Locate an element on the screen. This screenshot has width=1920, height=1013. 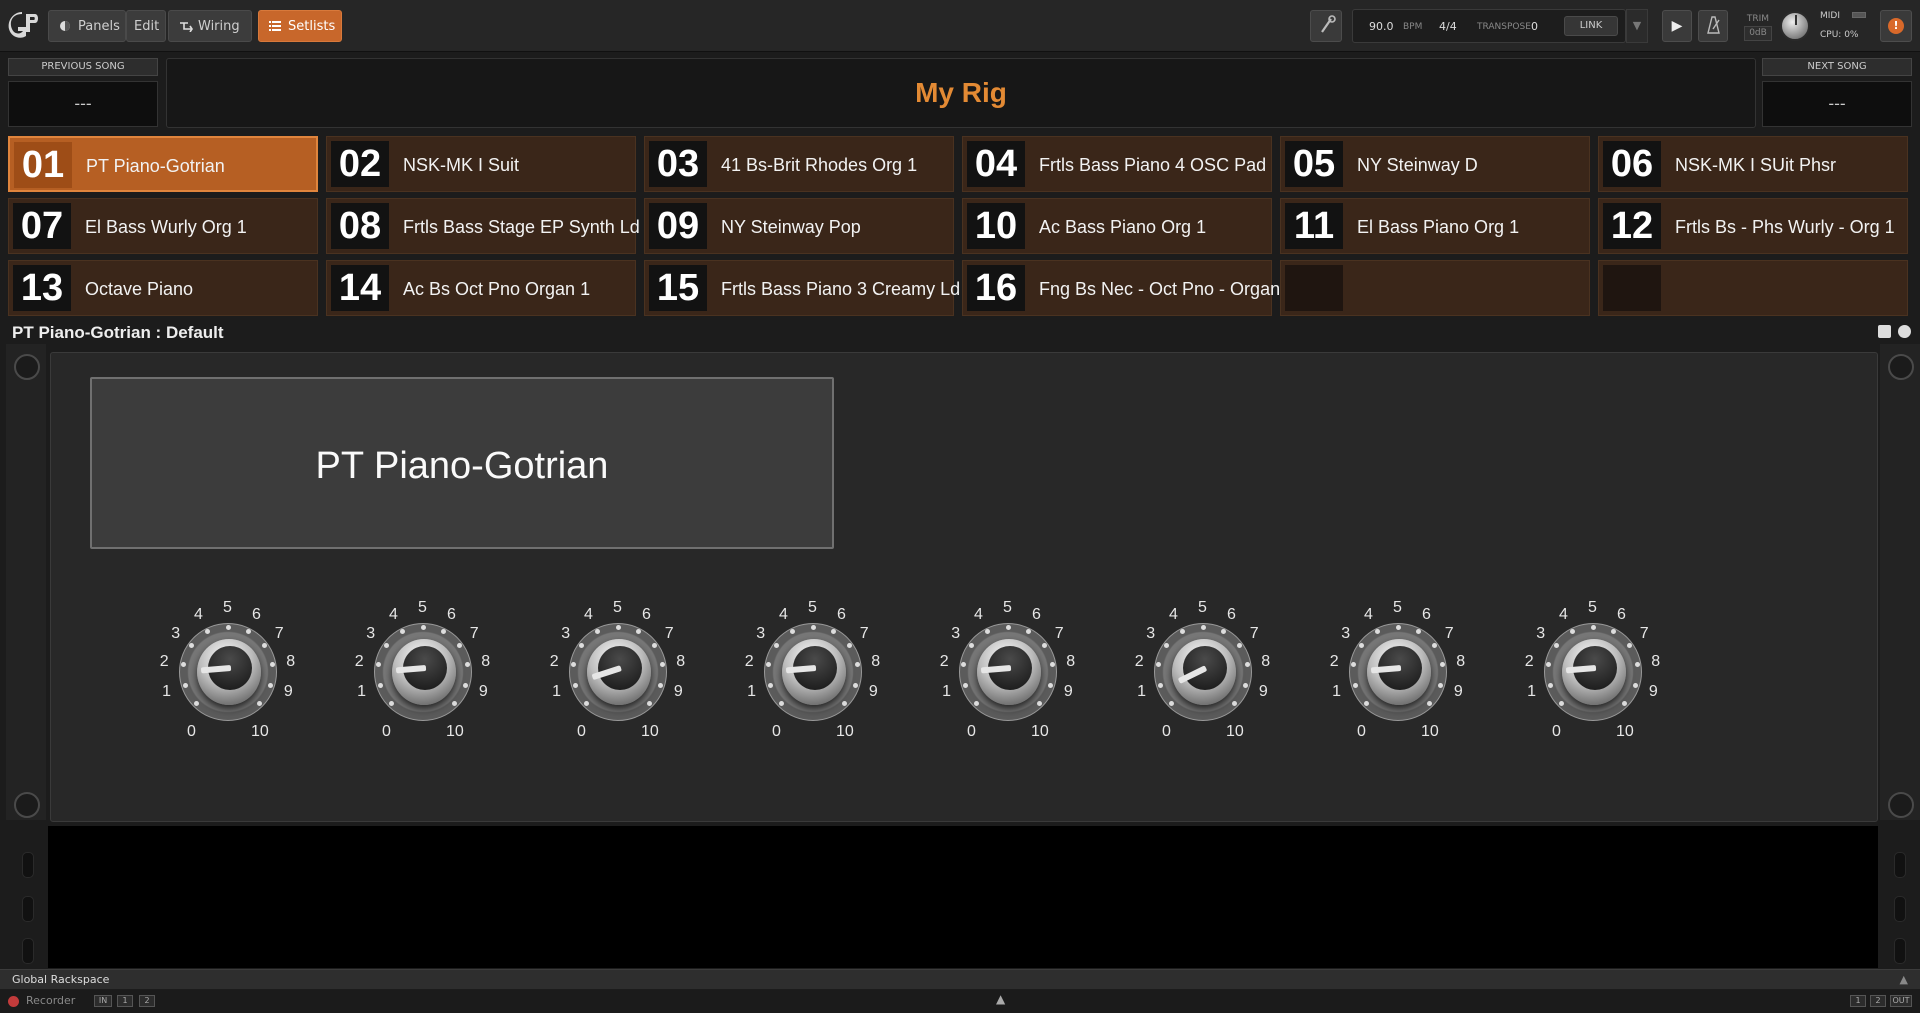
panels-button: Panels is located at coordinates (87, 26).